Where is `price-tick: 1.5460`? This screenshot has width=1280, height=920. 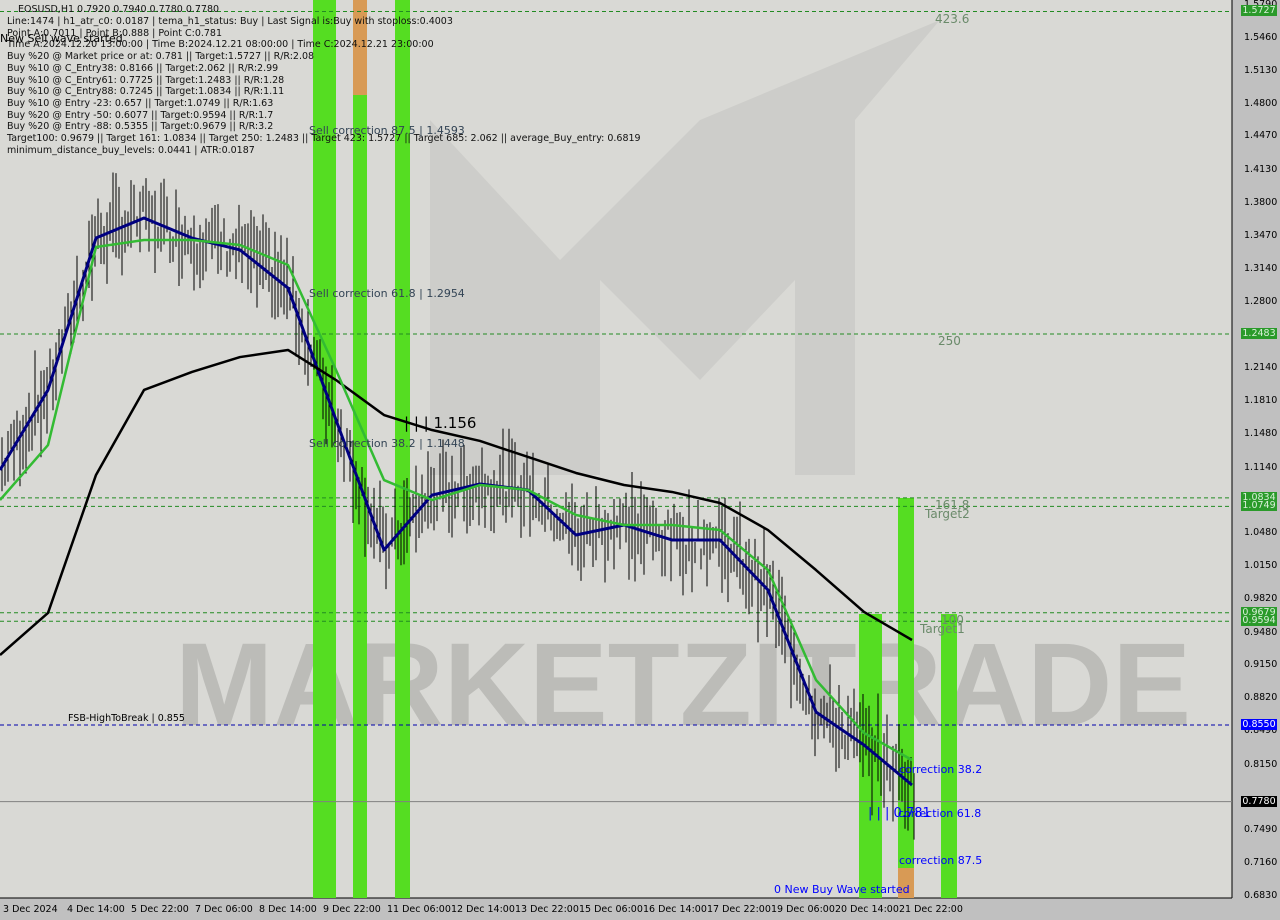 price-tick: 1.5460 is located at coordinates (1261, 37).